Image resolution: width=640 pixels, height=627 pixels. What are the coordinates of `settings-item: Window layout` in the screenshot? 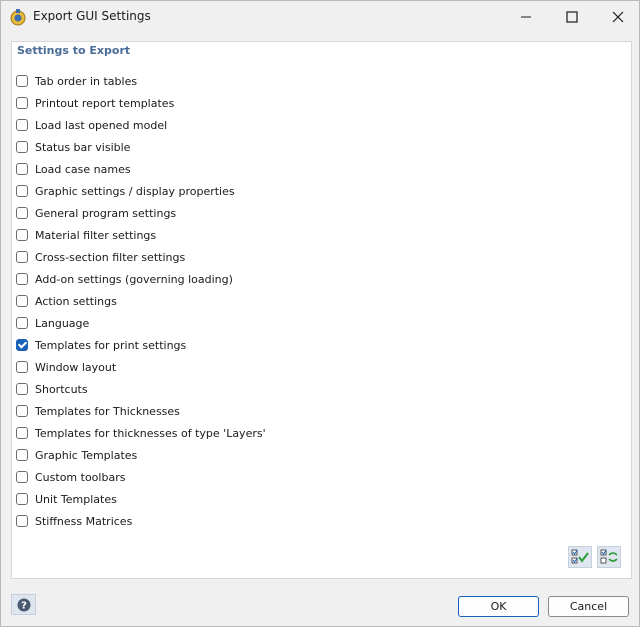 It's located at (141, 367).